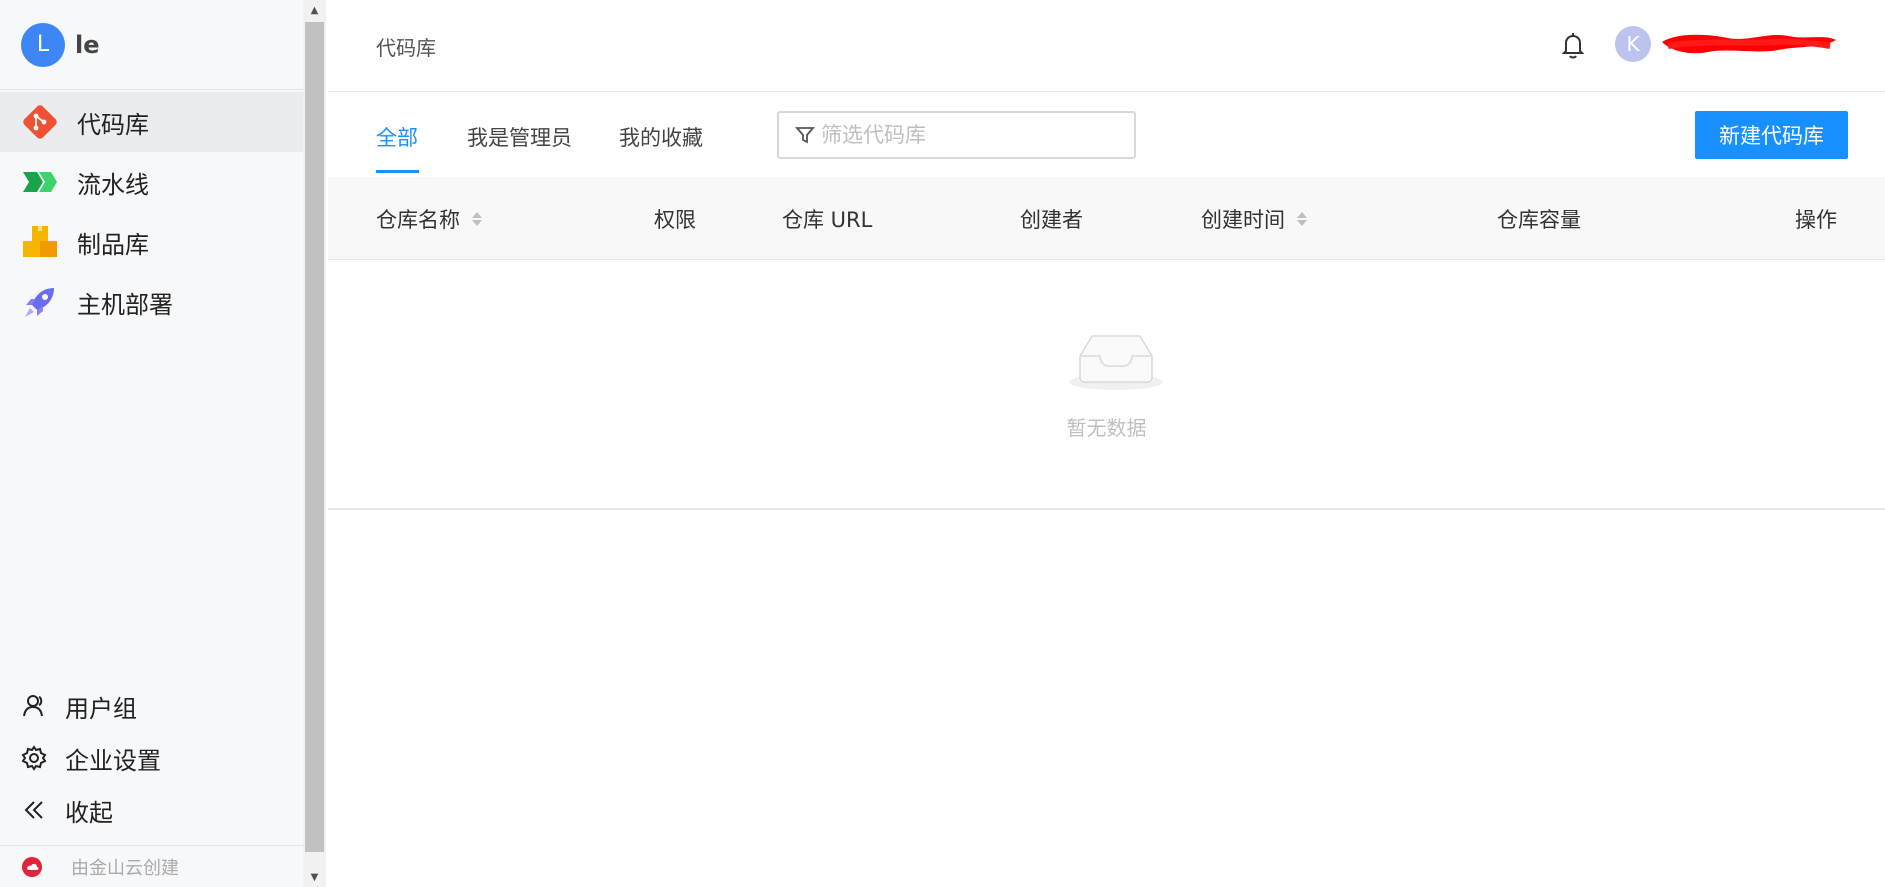  I want to click on new-repo-button: 新建代码库, so click(1771, 135).